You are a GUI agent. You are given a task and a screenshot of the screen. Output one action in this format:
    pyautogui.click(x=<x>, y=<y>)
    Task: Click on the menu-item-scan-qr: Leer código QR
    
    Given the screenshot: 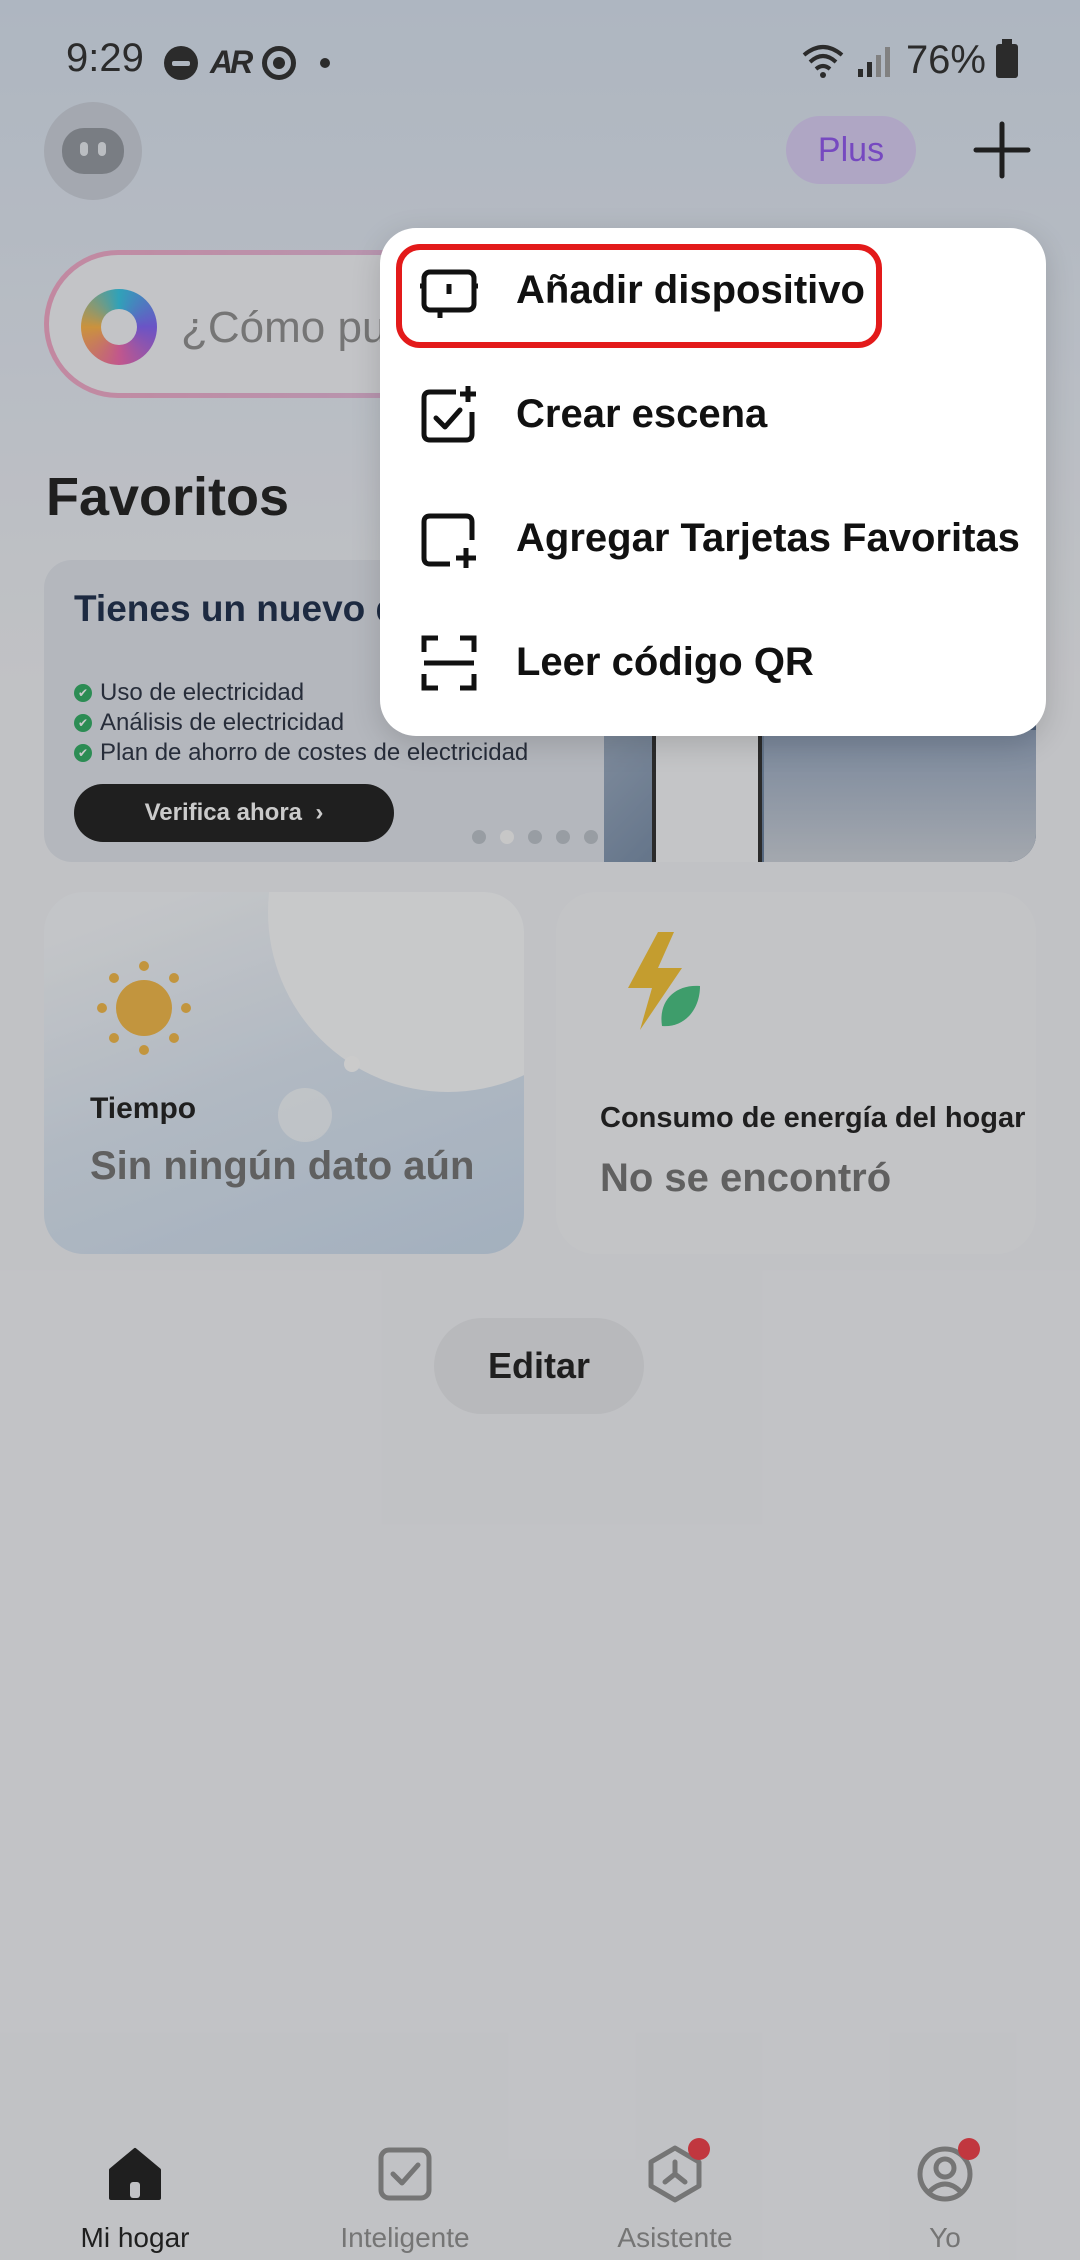 What is the action you would take?
    pyautogui.click(x=713, y=662)
    